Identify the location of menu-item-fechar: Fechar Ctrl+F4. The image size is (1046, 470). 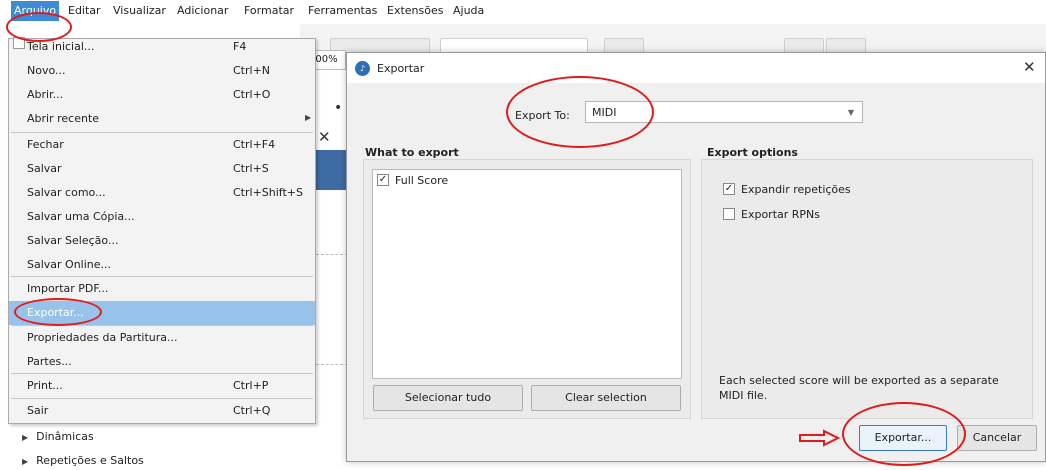
(162, 145).